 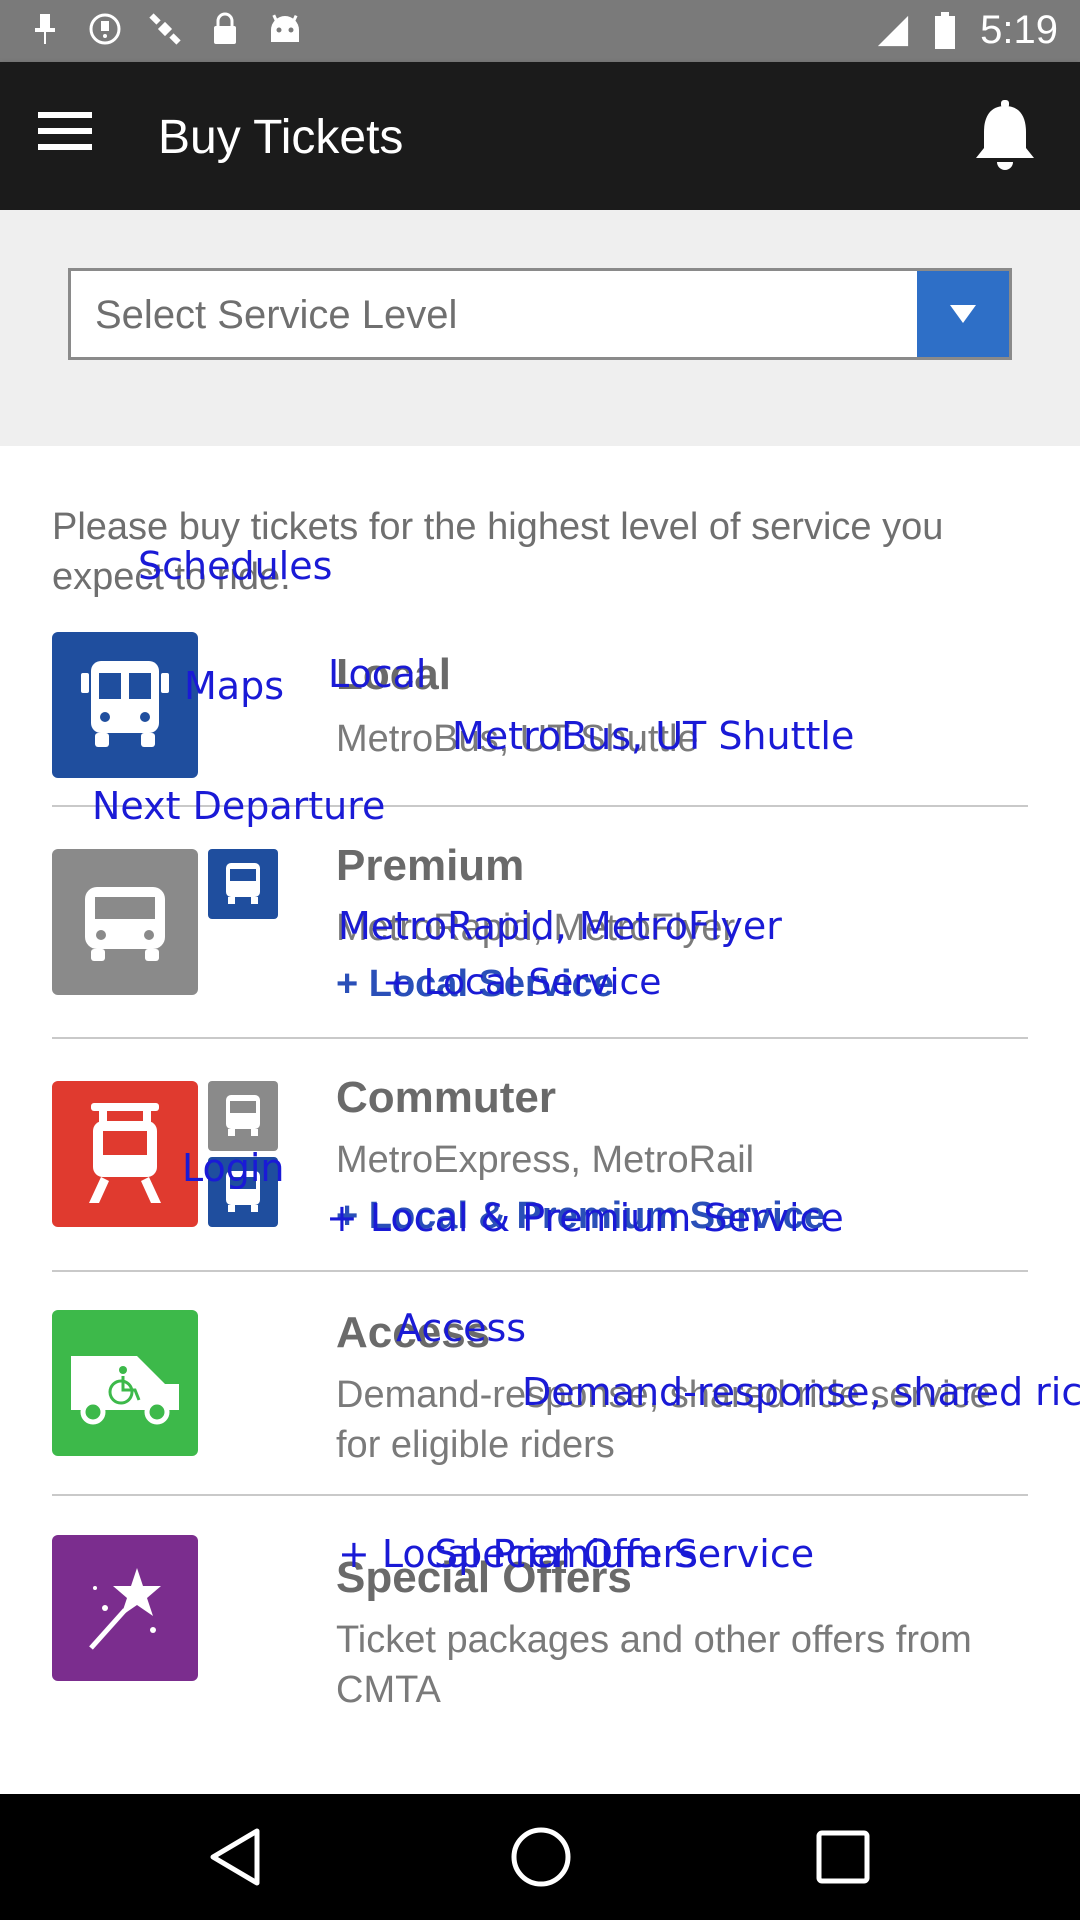 I want to click on overlay-demand: Demand-response, shared ric, so click(x=801, y=1392).